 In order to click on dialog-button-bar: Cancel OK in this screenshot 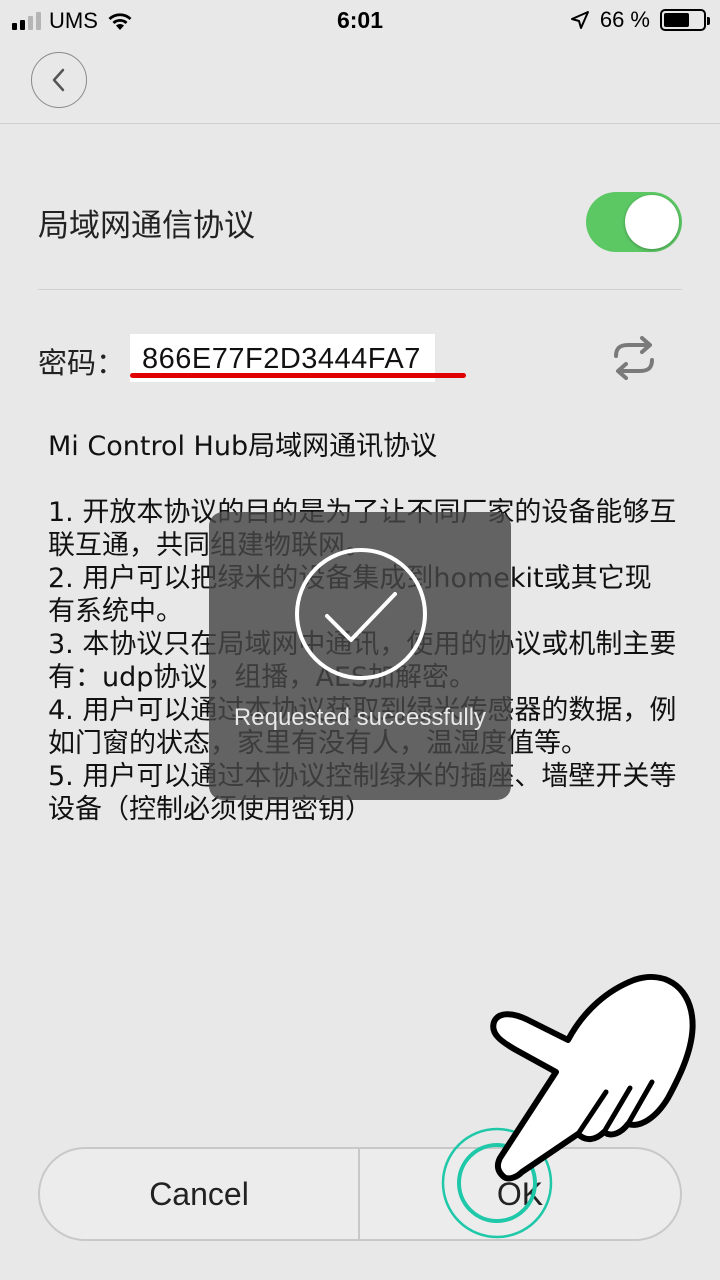, I will do `click(360, 1194)`.